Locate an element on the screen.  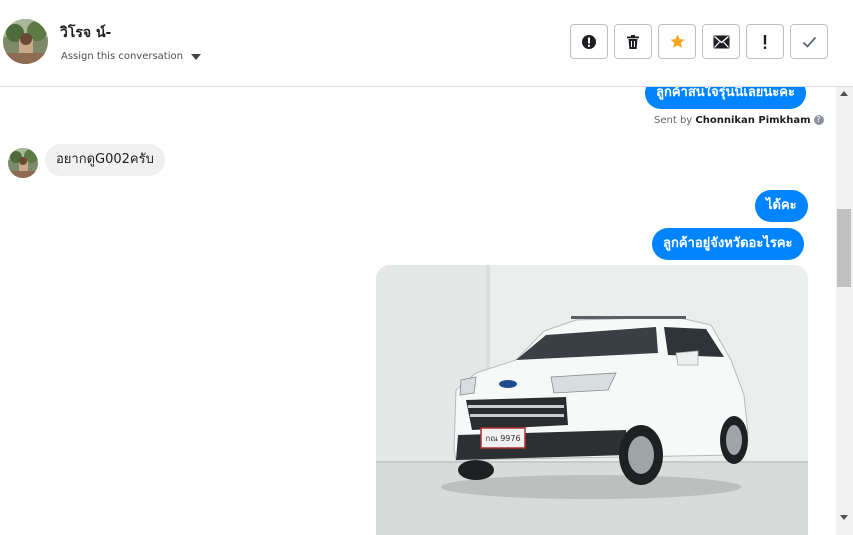
exclamation-icon is located at coordinates (765, 41).